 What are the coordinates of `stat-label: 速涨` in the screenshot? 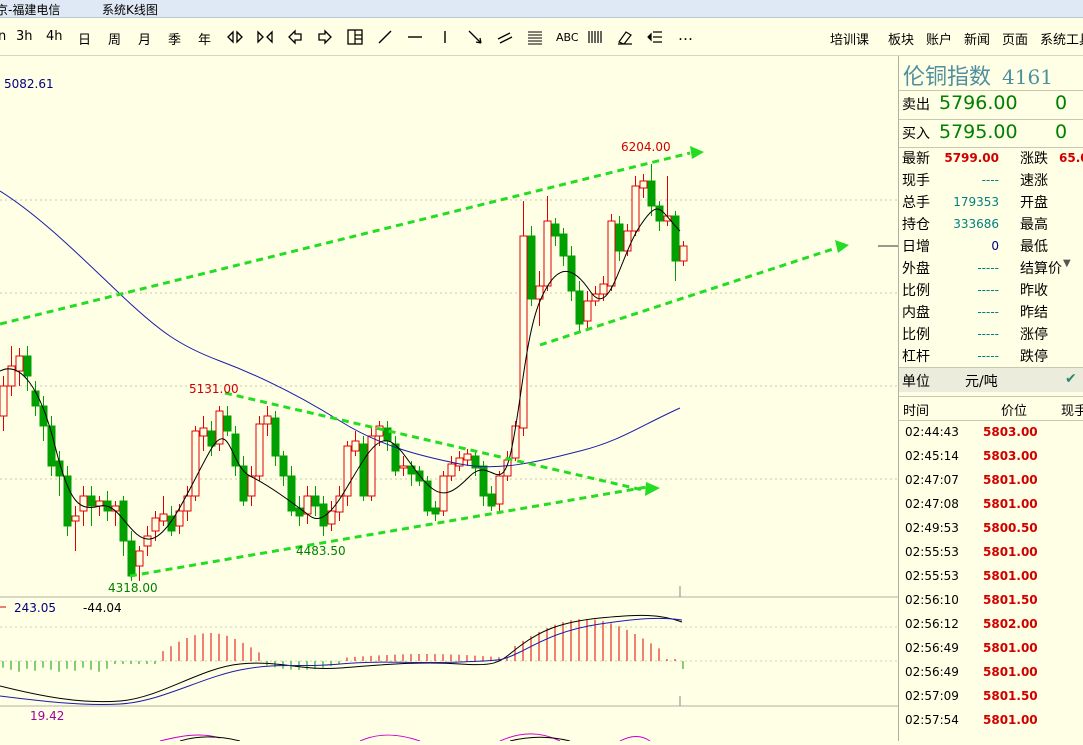 It's located at (1034, 181).